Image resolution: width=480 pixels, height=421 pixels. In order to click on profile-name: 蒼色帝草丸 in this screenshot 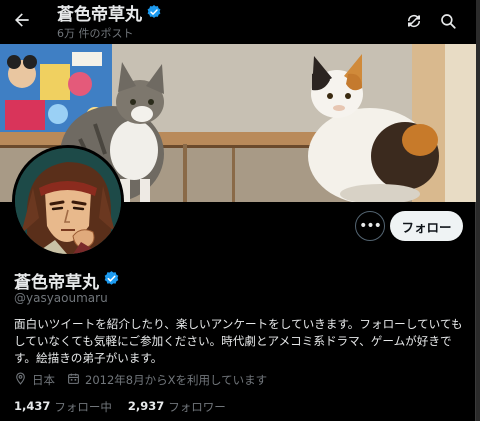, I will do `click(56, 283)`.